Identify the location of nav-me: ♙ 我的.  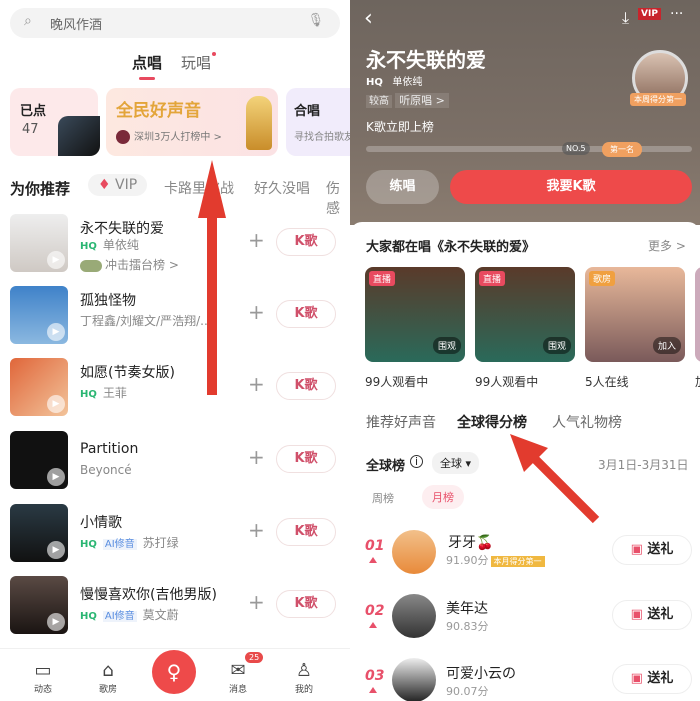
(304, 677).